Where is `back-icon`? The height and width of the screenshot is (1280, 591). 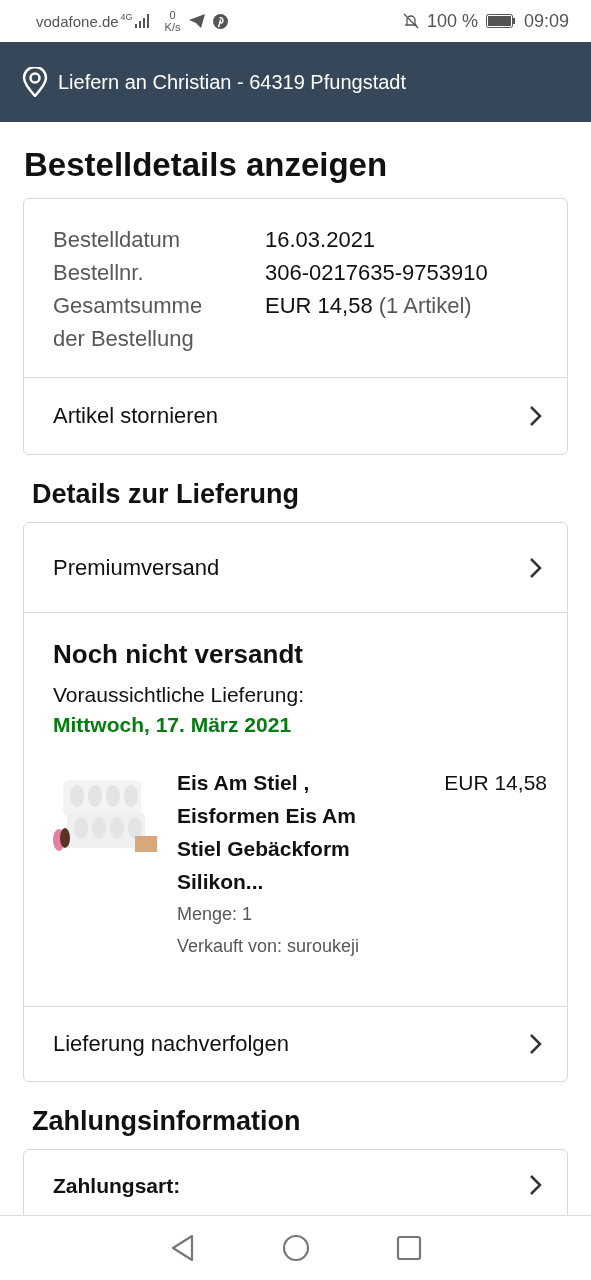
back-icon is located at coordinates (182, 1248).